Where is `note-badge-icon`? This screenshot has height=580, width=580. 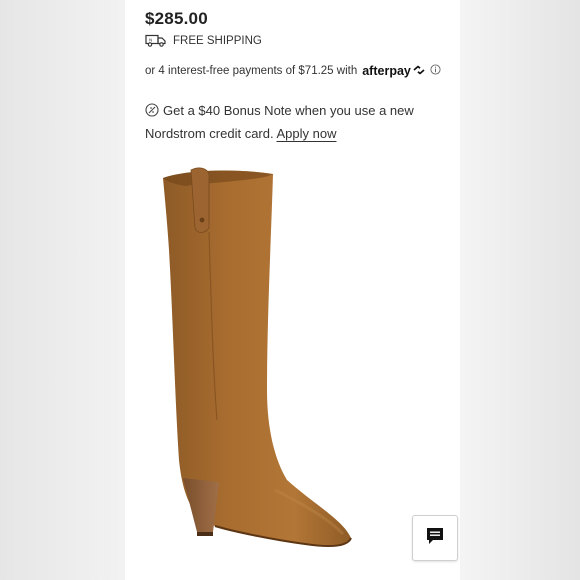
note-badge-icon is located at coordinates (152, 112).